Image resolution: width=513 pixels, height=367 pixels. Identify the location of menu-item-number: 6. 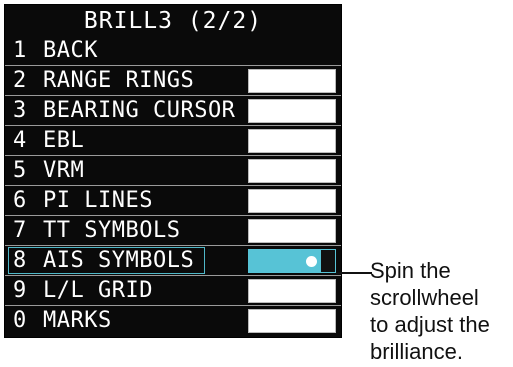
(20, 200).